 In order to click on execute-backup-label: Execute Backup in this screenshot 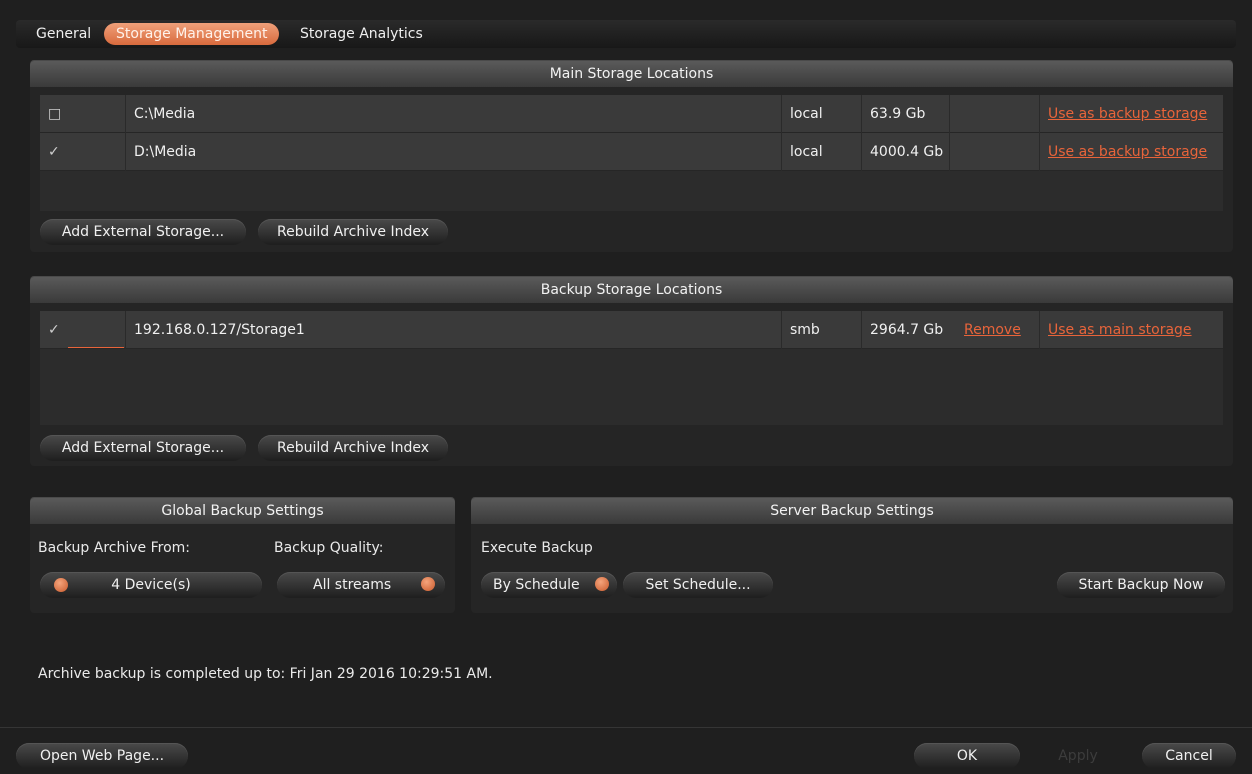, I will do `click(537, 548)`.